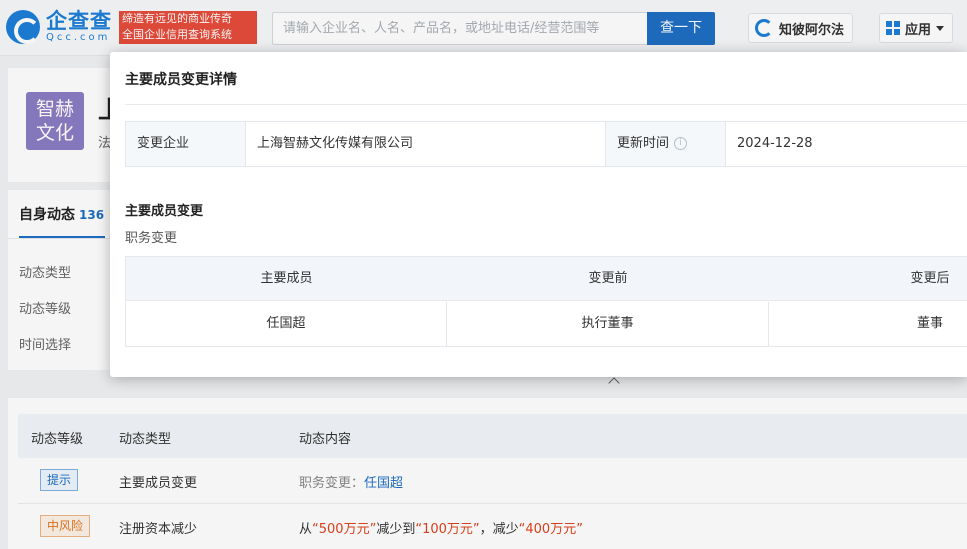 This screenshot has width=967, height=549. What do you see at coordinates (286, 278) in the screenshot?
I see `col-member: 主要成员` at bounding box center [286, 278].